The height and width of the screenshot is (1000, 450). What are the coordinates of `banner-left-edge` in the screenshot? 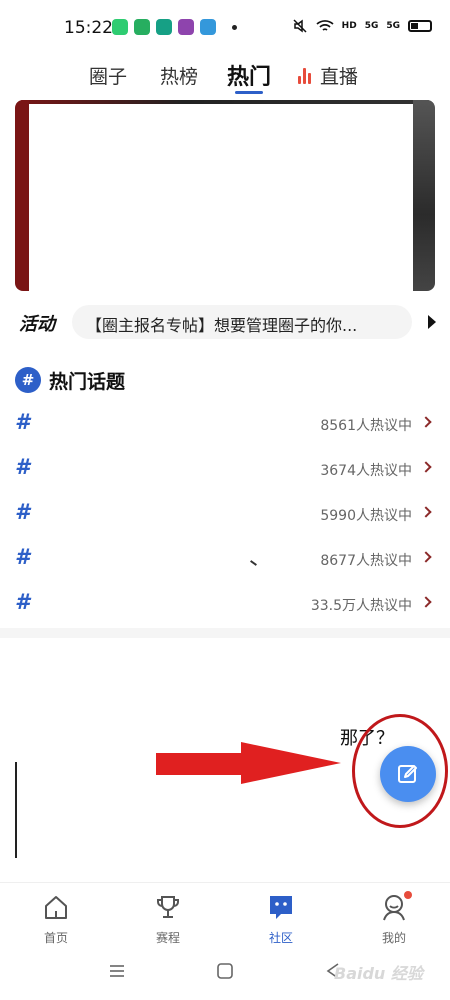 It's located at (22, 195).